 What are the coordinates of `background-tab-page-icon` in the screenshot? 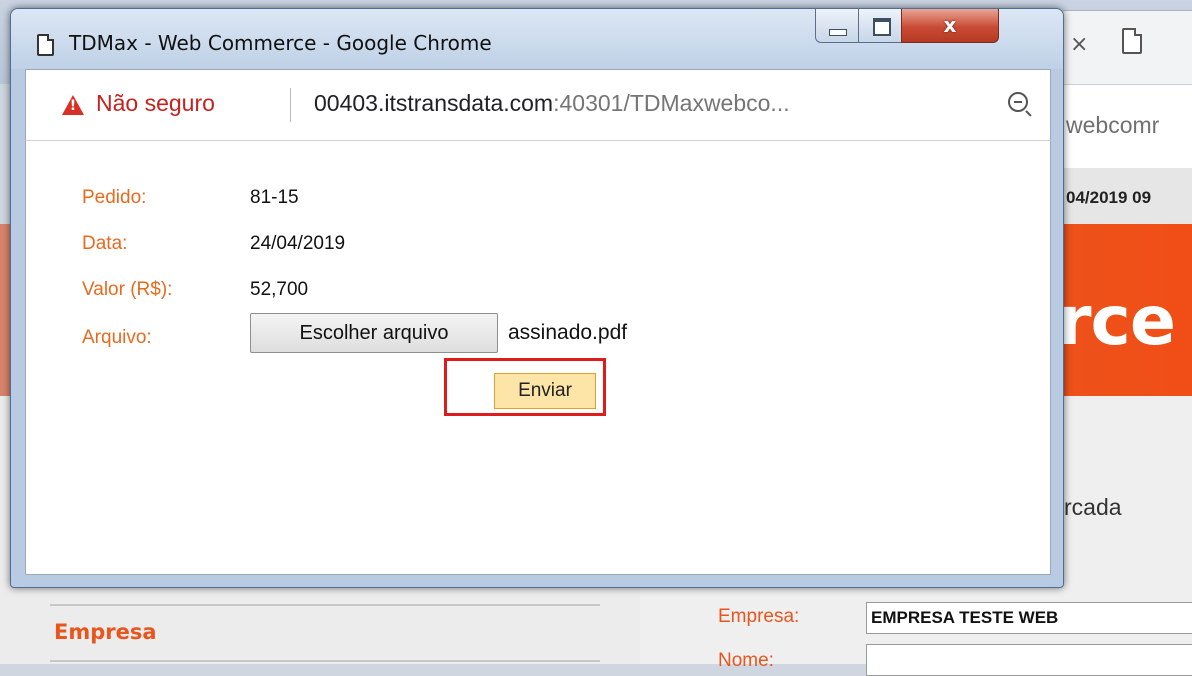 It's located at (1132, 41).